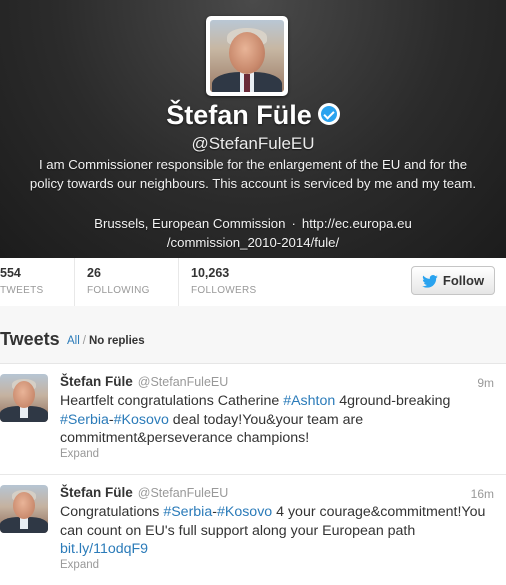 The image size is (506, 585). What do you see at coordinates (118, 290) in the screenshot?
I see `stat-following-label: FOLLOWING` at bounding box center [118, 290].